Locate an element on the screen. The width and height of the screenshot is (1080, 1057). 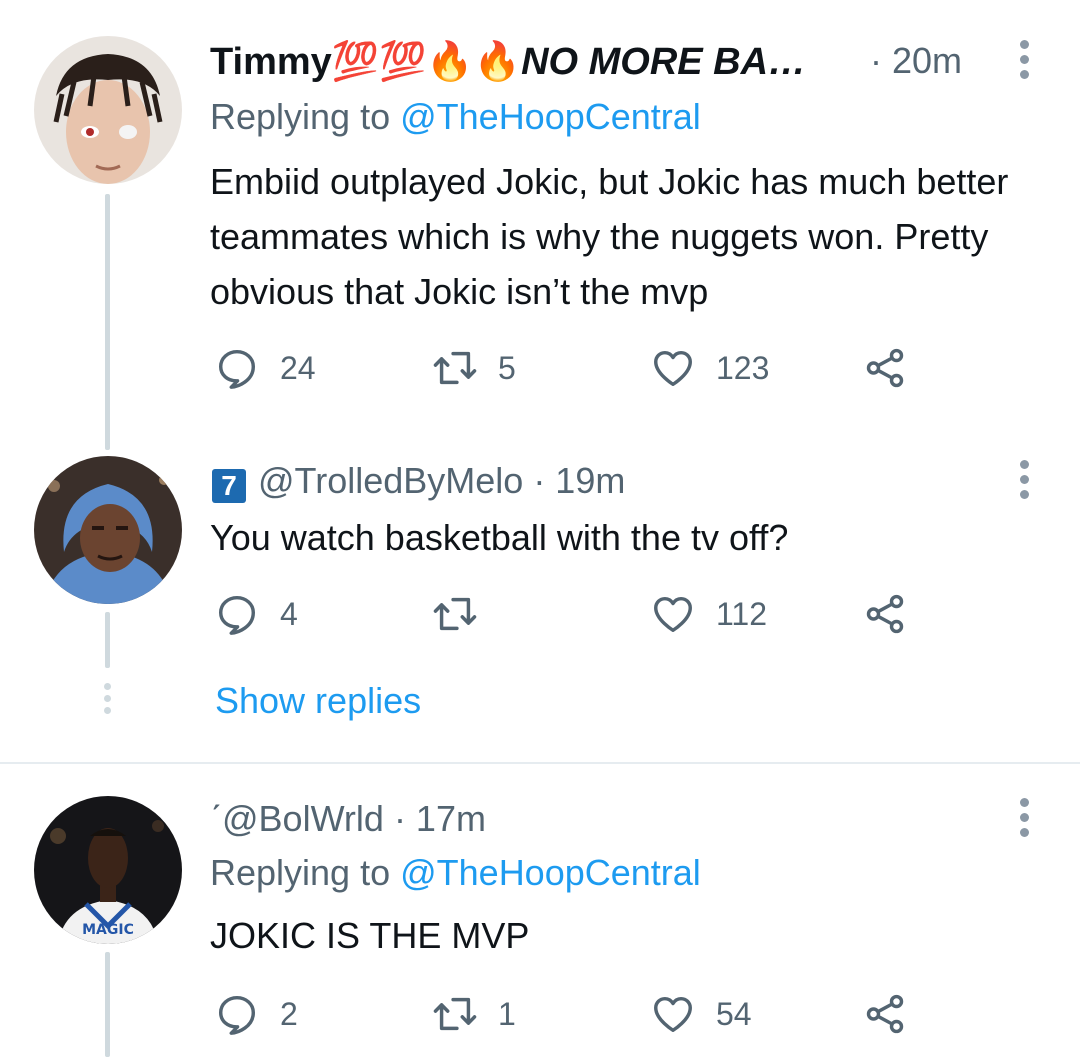
timestamp: · 17m is located at coordinates (440, 818).